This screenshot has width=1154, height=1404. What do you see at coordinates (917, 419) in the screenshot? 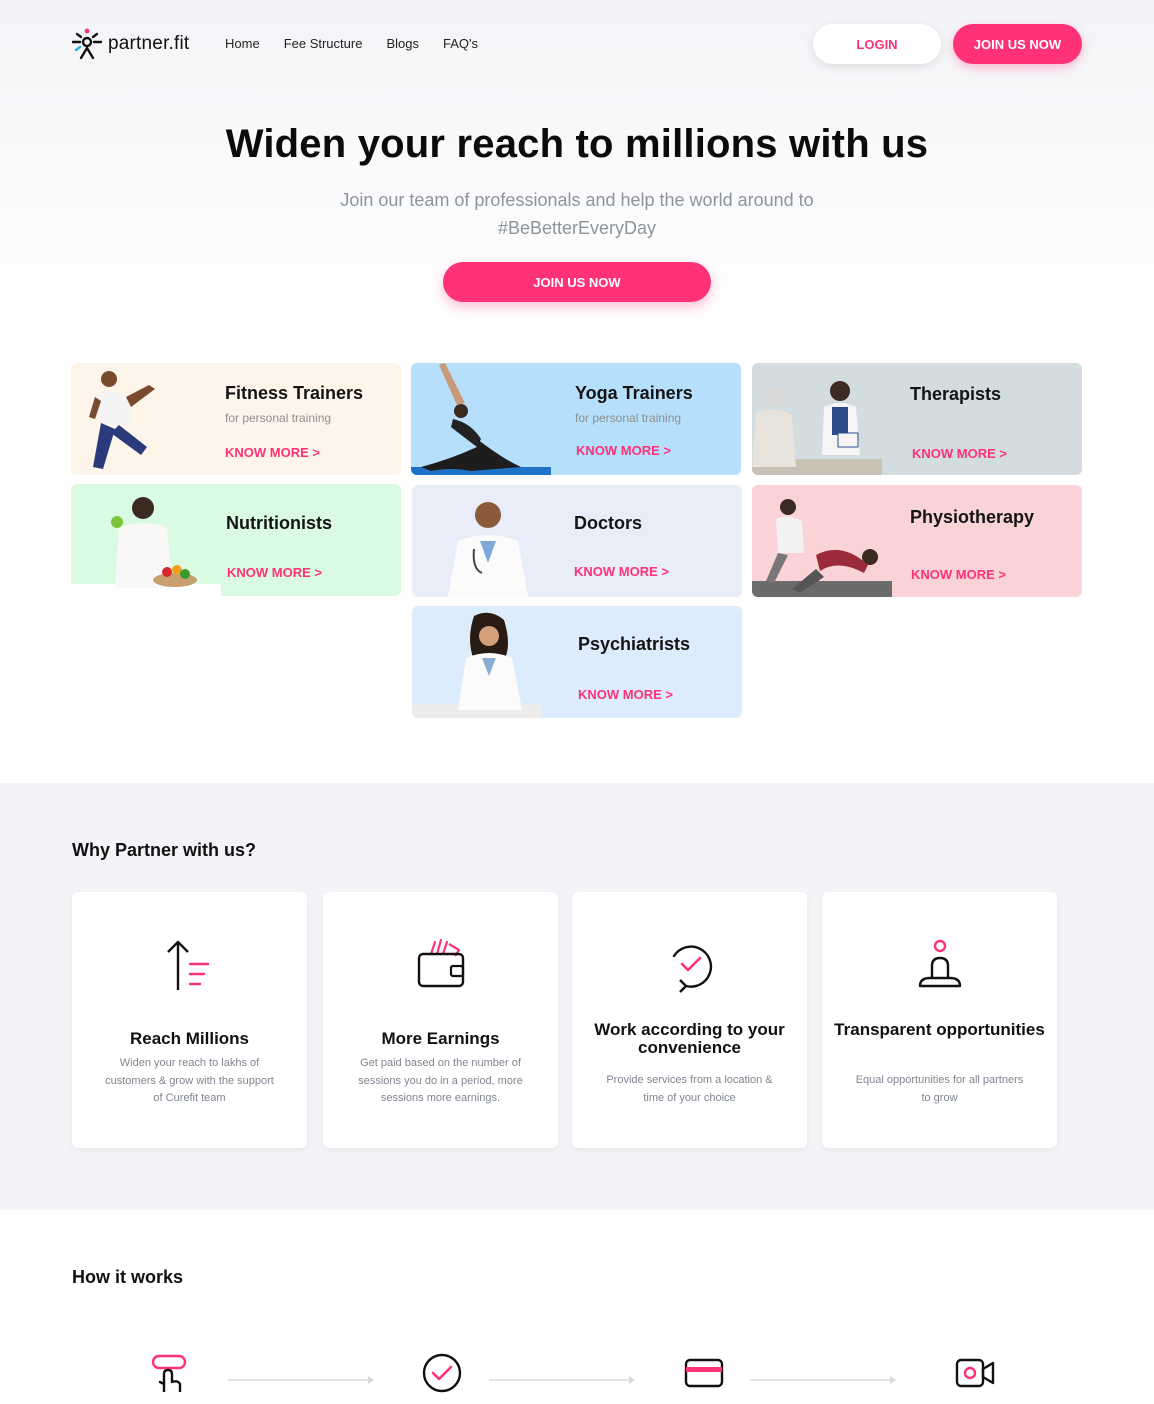
I see `card-therapists: Therapists KNOW MORE >` at bounding box center [917, 419].